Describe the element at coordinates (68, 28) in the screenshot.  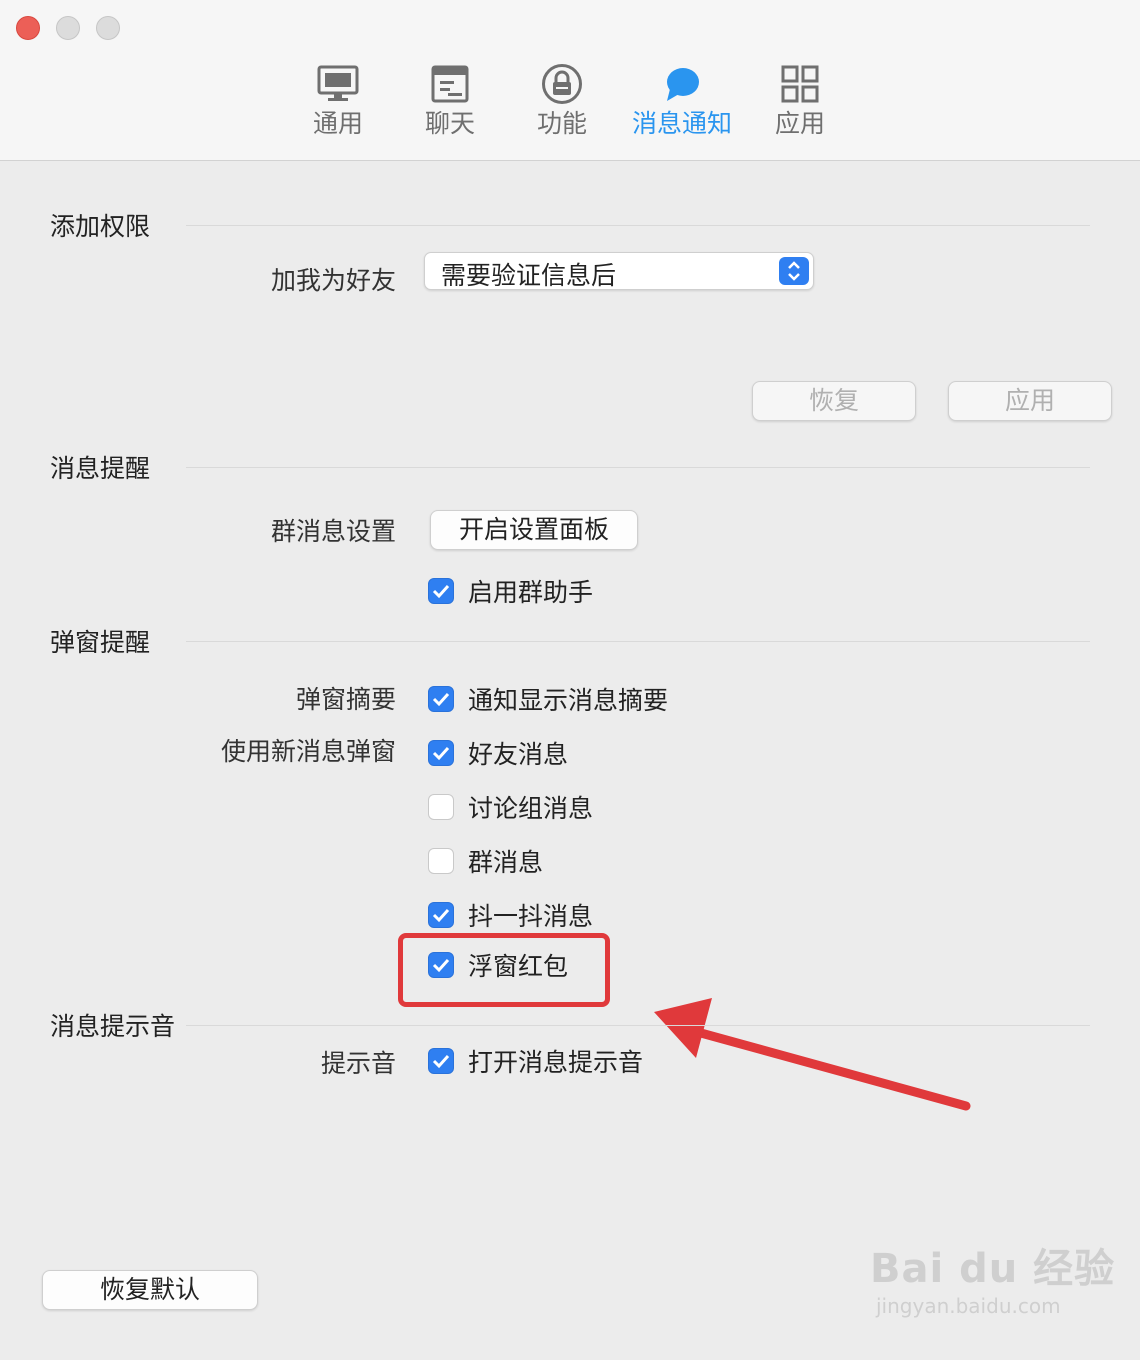
I see `minimize-window-button` at that location.